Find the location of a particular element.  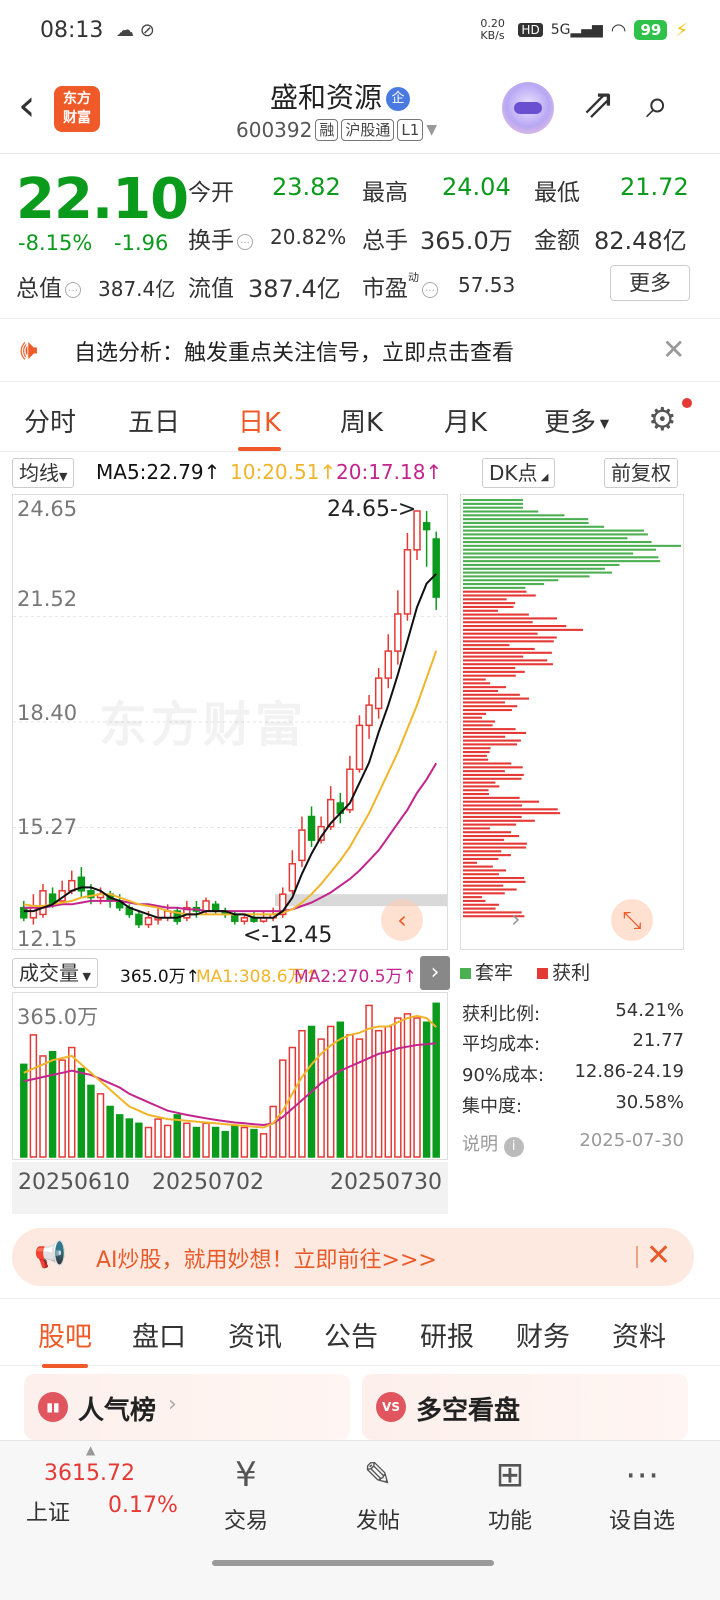

vol-ma2-value: MA2:270.5万↑ is located at coordinates (355, 977).